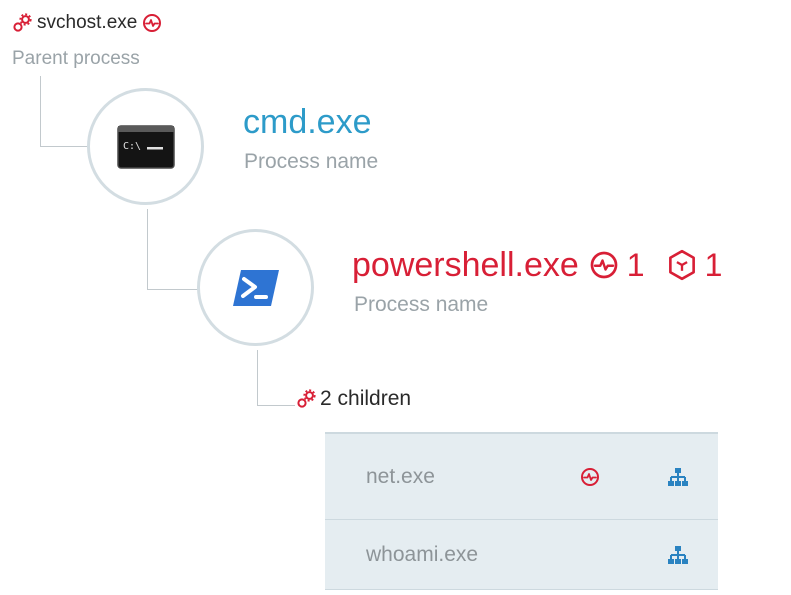 The image size is (791, 595). I want to click on powershell-header: powershell.exe 1 1, so click(537, 265).